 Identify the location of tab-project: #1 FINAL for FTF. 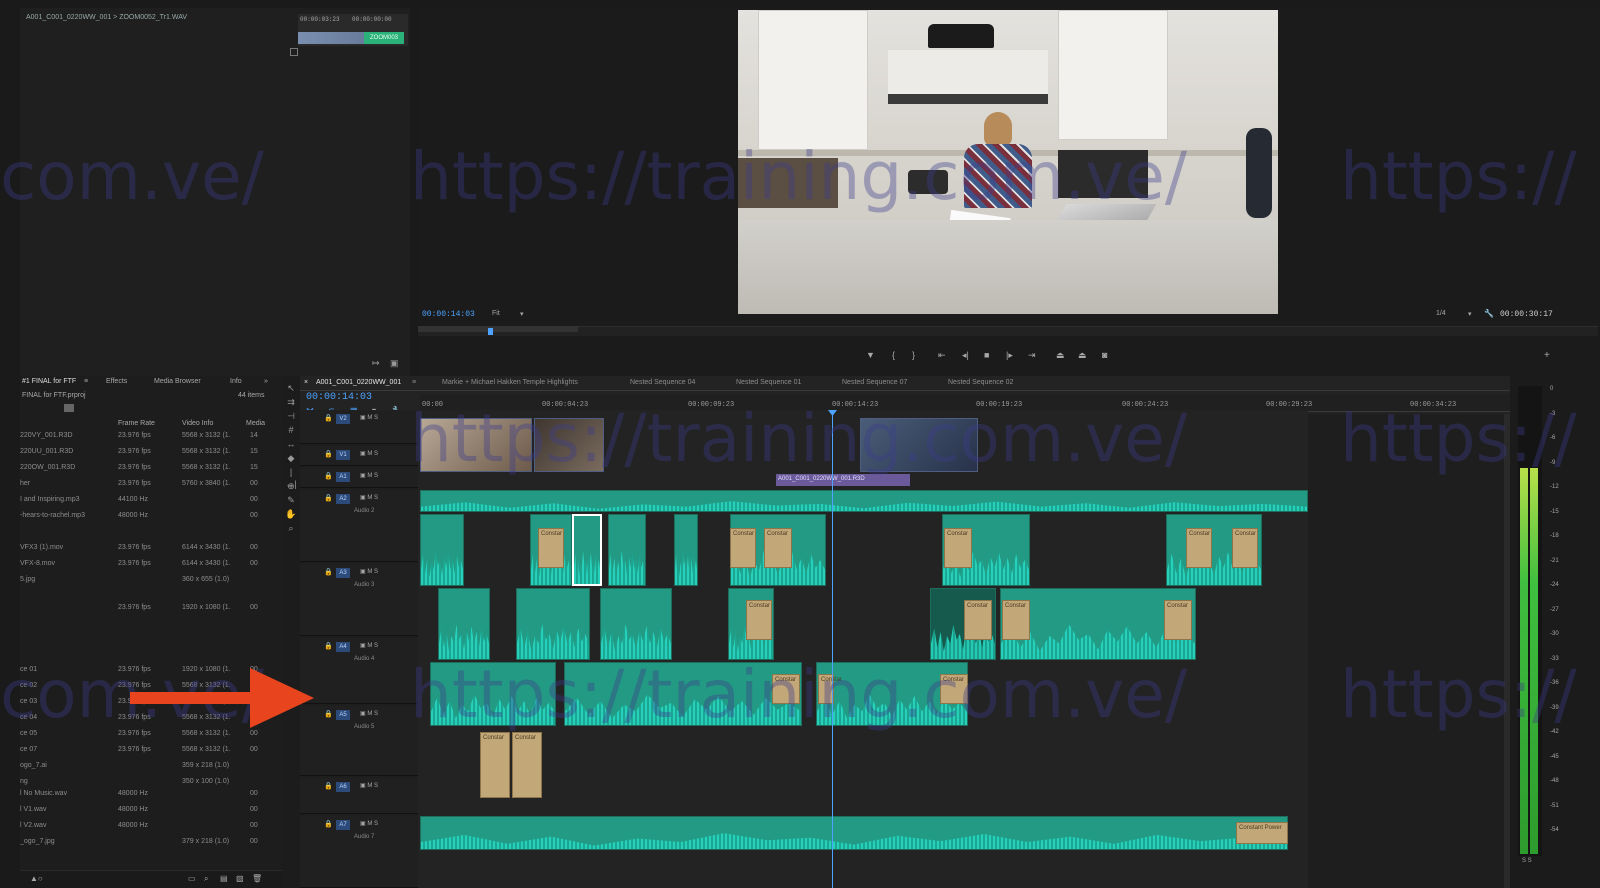
(49, 381).